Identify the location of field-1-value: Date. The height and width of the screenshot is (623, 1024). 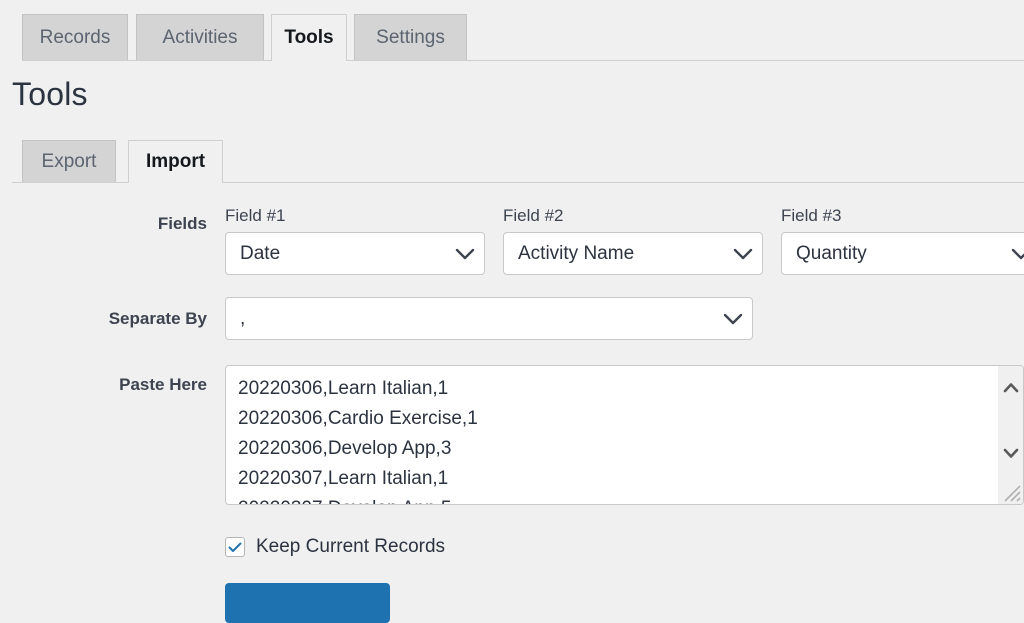
(260, 253).